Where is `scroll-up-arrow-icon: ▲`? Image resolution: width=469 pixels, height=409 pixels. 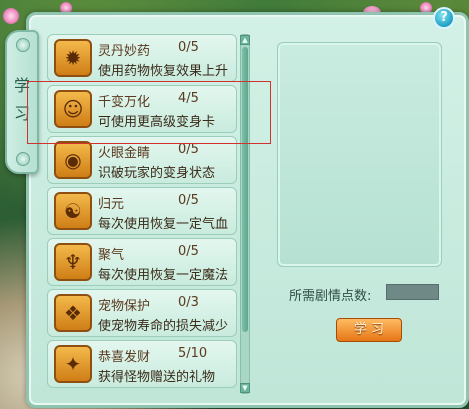
scroll-up-arrow-icon: ▲ is located at coordinates (245, 40).